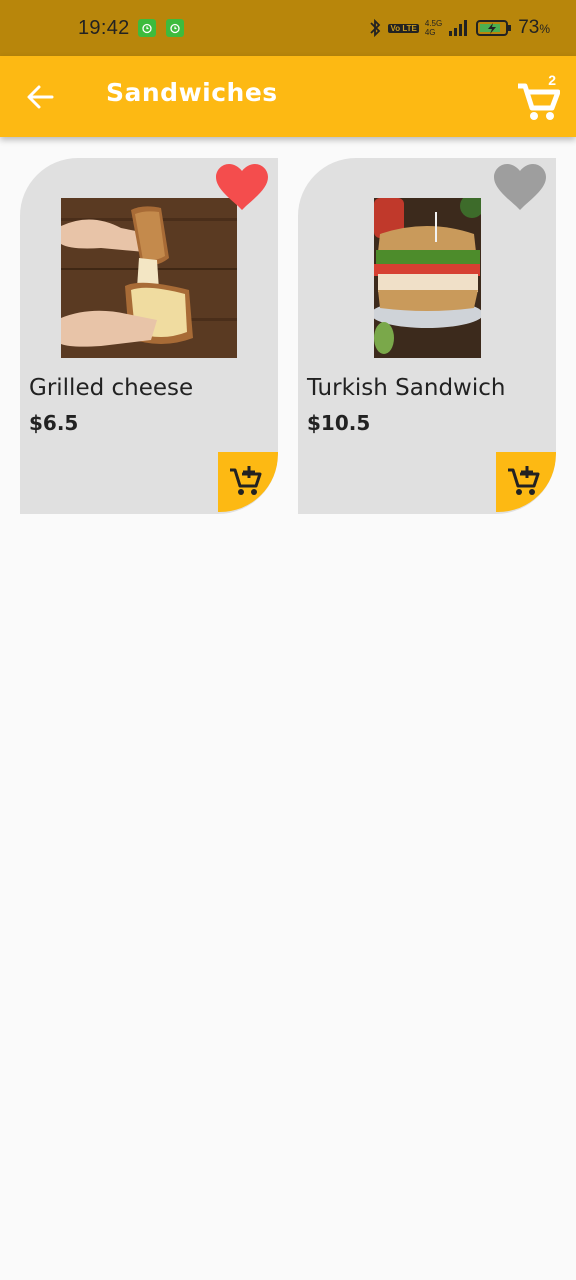 This screenshot has height=1280, width=576. What do you see at coordinates (339, 423) in the screenshot?
I see `product-price: $10.5` at bounding box center [339, 423].